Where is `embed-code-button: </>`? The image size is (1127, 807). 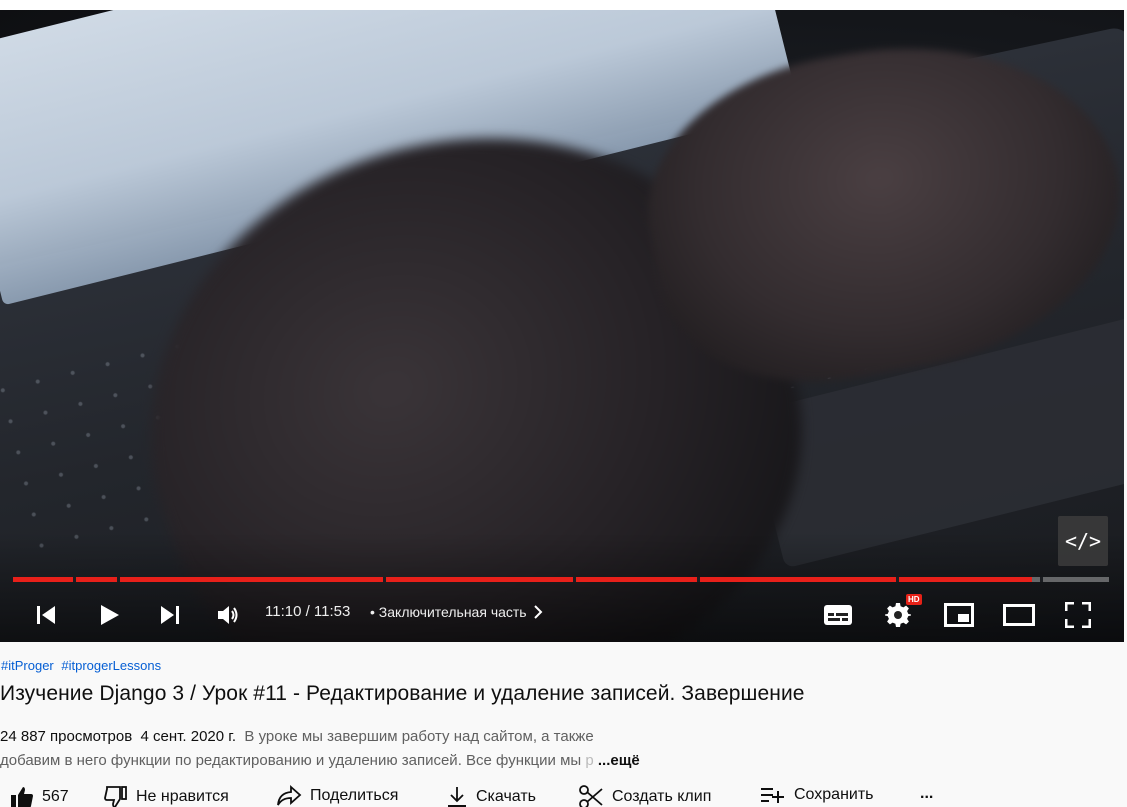 embed-code-button: </> is located at coordinates (1083, 541).